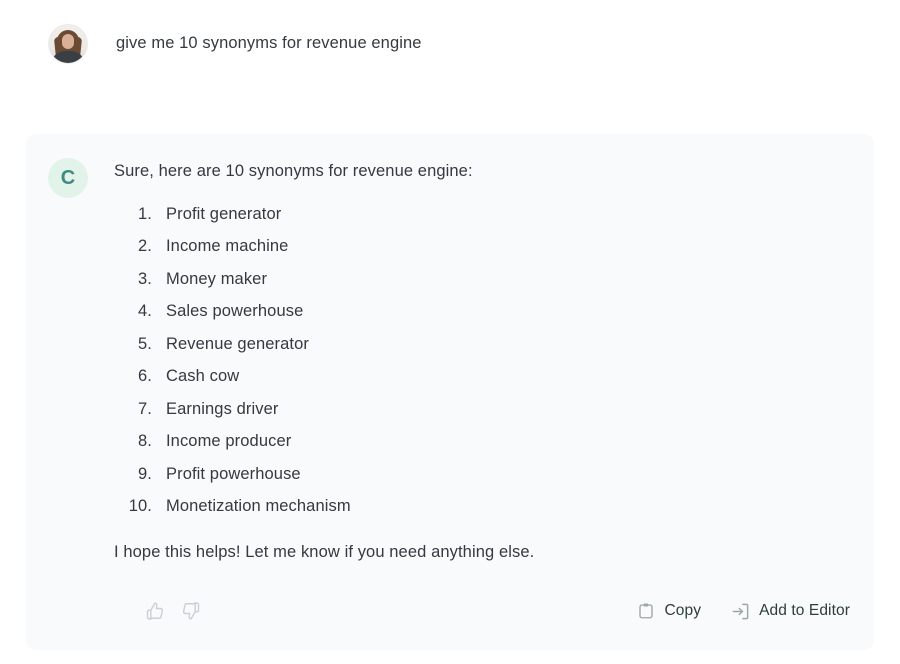 The image size is (900, 664). I want to click on list-item: 7. Earnings driver, so click(482, 409).